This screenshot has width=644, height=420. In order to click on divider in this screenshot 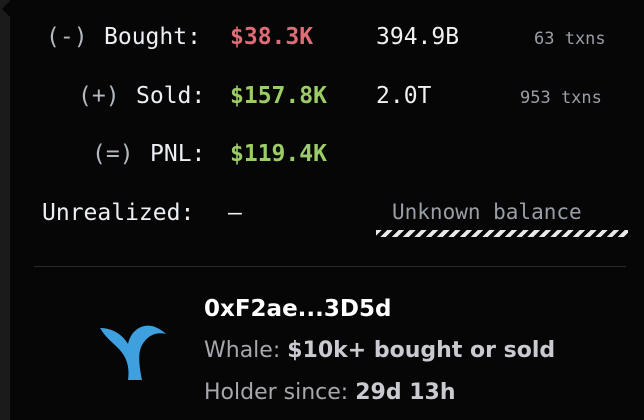, I will do `click(330, 266)`.